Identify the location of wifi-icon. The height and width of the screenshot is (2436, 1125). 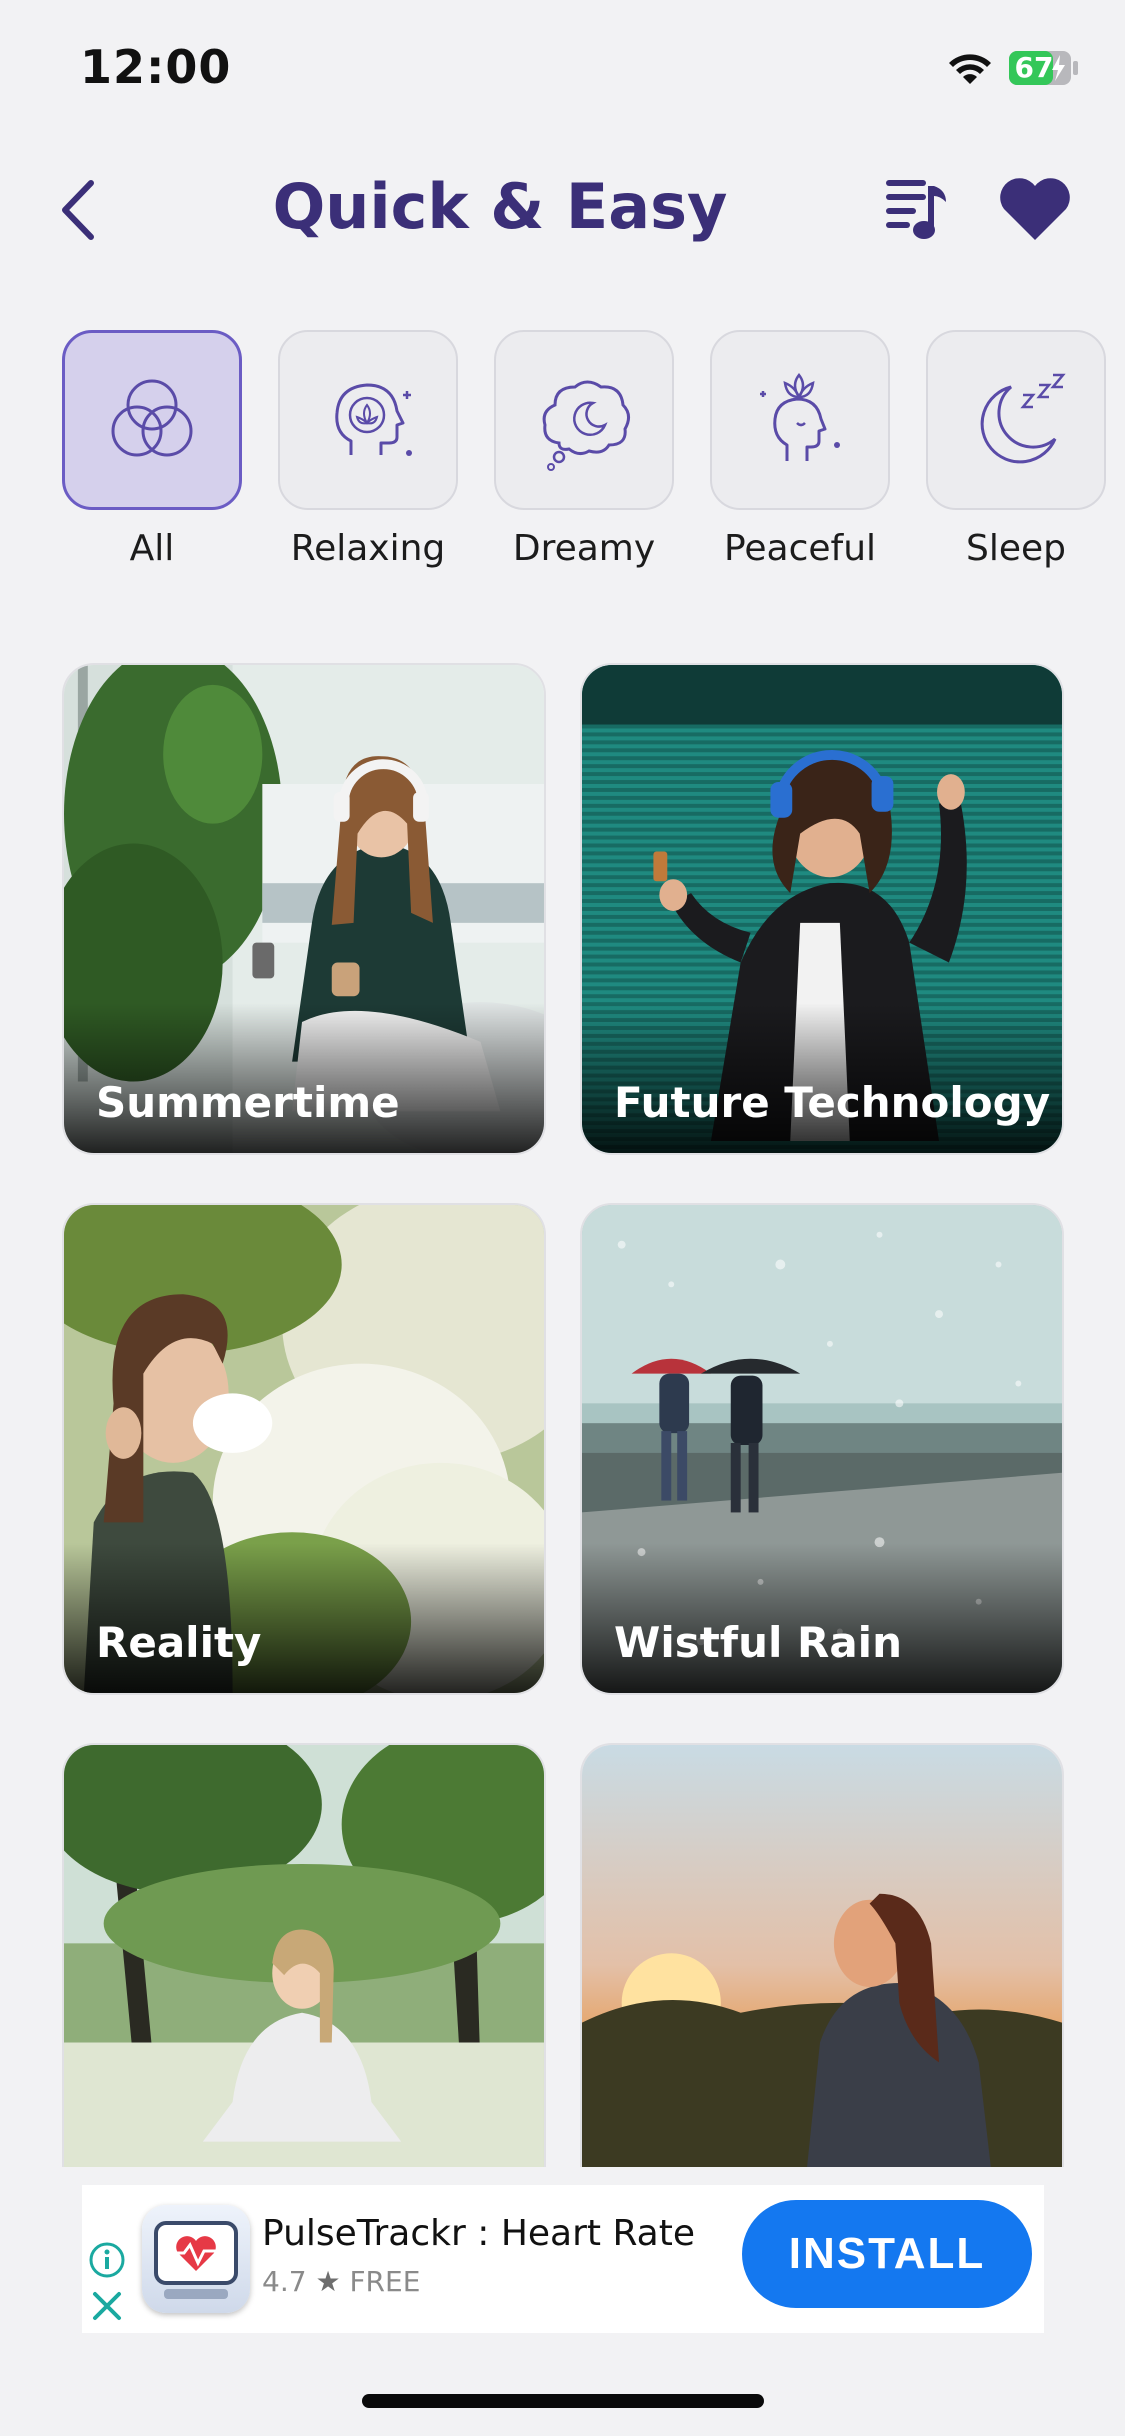
(970, 69).